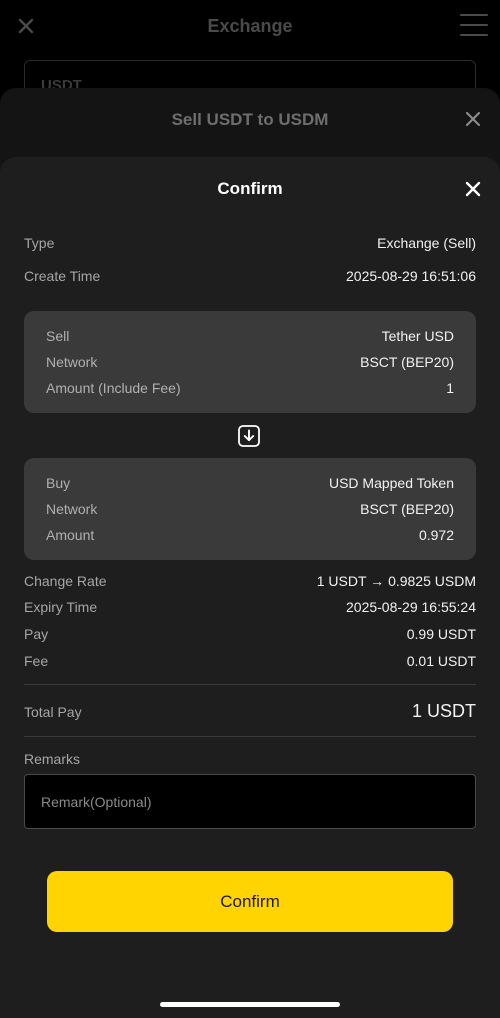 The image size is (500, 1018). I want to click on buy-network-value: BSCT (BEP20), so click(407, 509).